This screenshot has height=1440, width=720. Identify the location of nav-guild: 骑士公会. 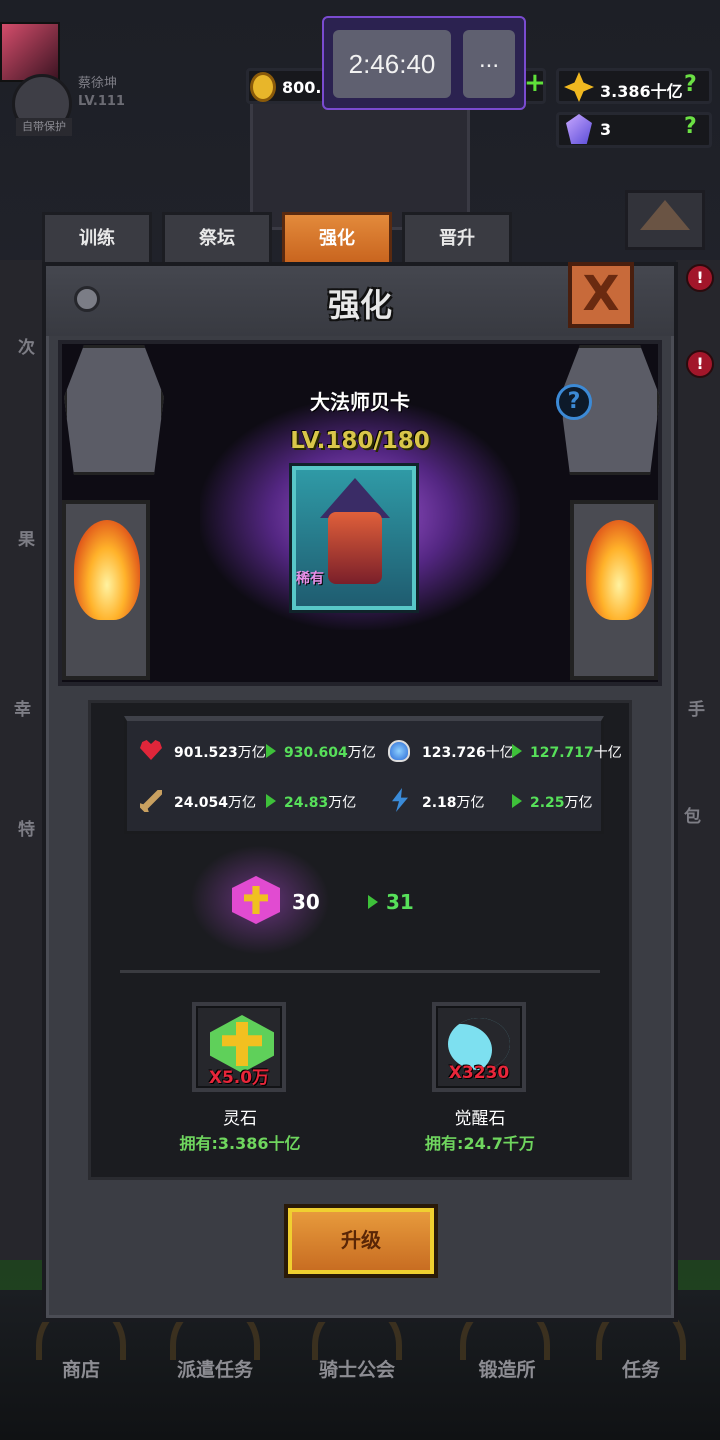
(357, 1368).